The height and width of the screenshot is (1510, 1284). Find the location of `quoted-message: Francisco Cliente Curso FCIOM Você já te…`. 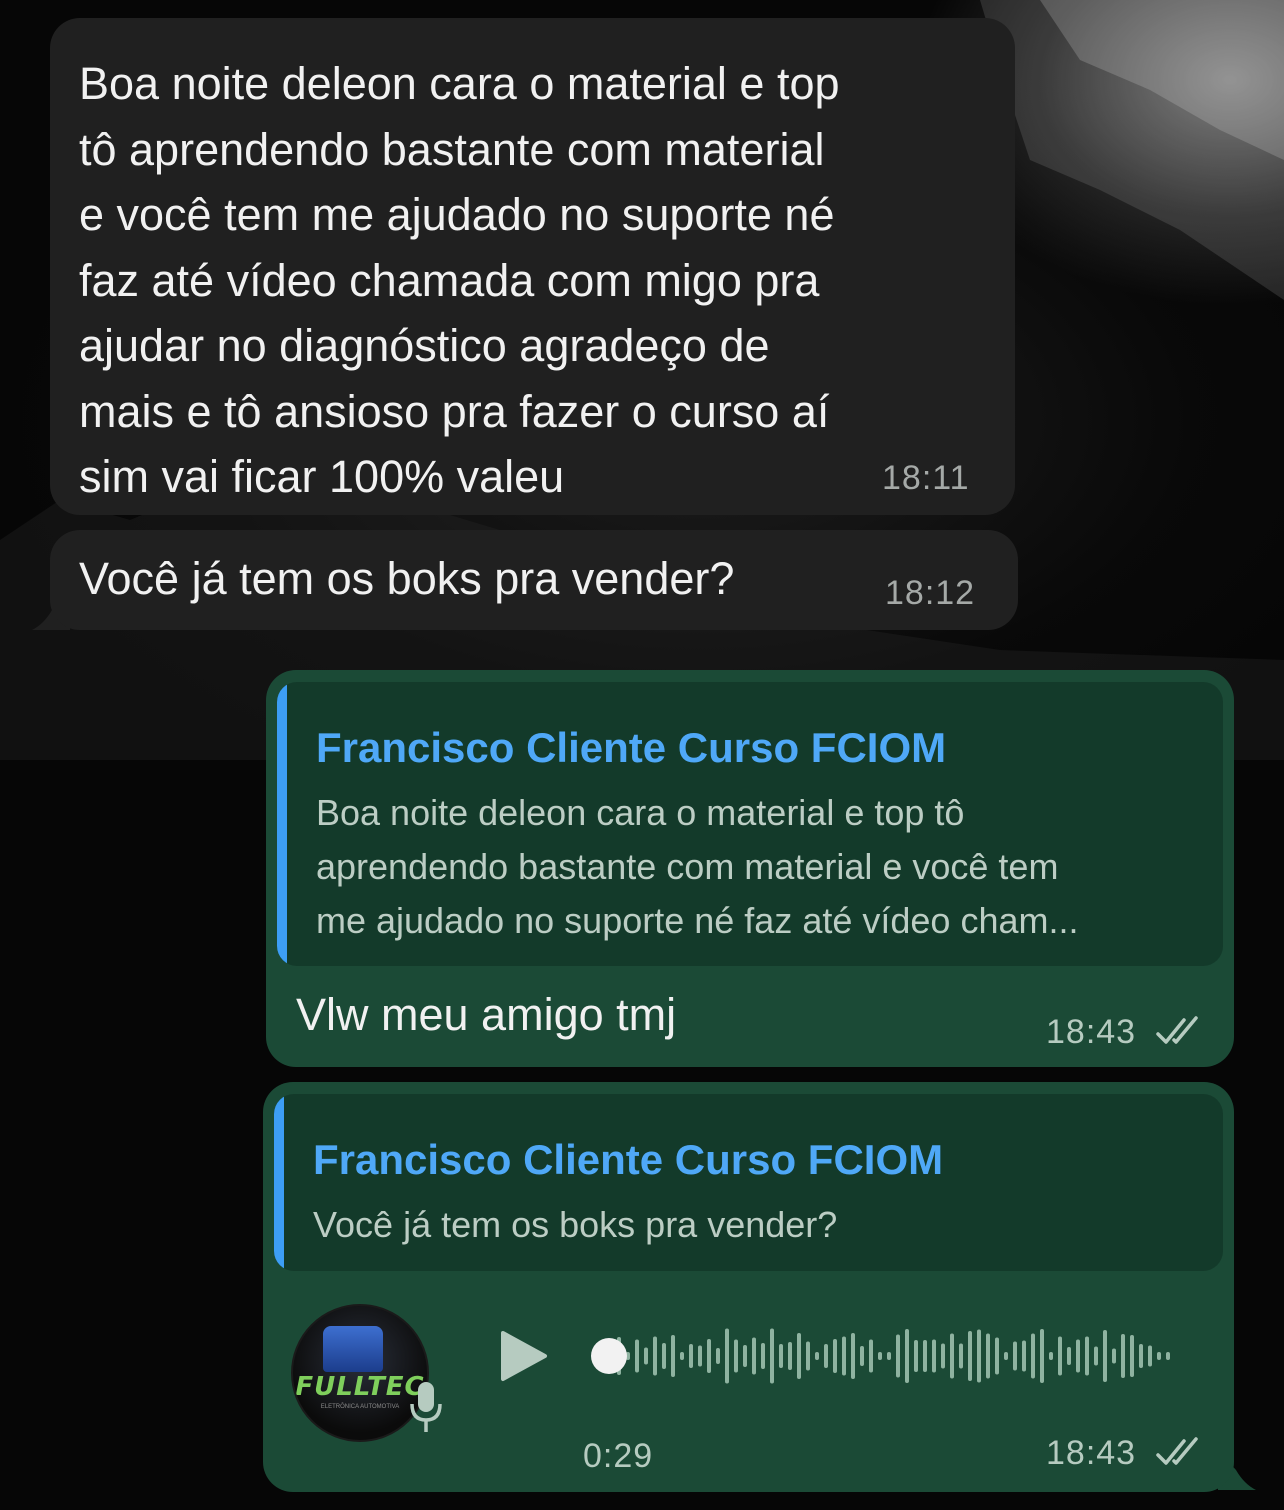

quoted-message: Francisco Cliente Curso FCIOM Você já te… is located at coordinates (748, 1182).